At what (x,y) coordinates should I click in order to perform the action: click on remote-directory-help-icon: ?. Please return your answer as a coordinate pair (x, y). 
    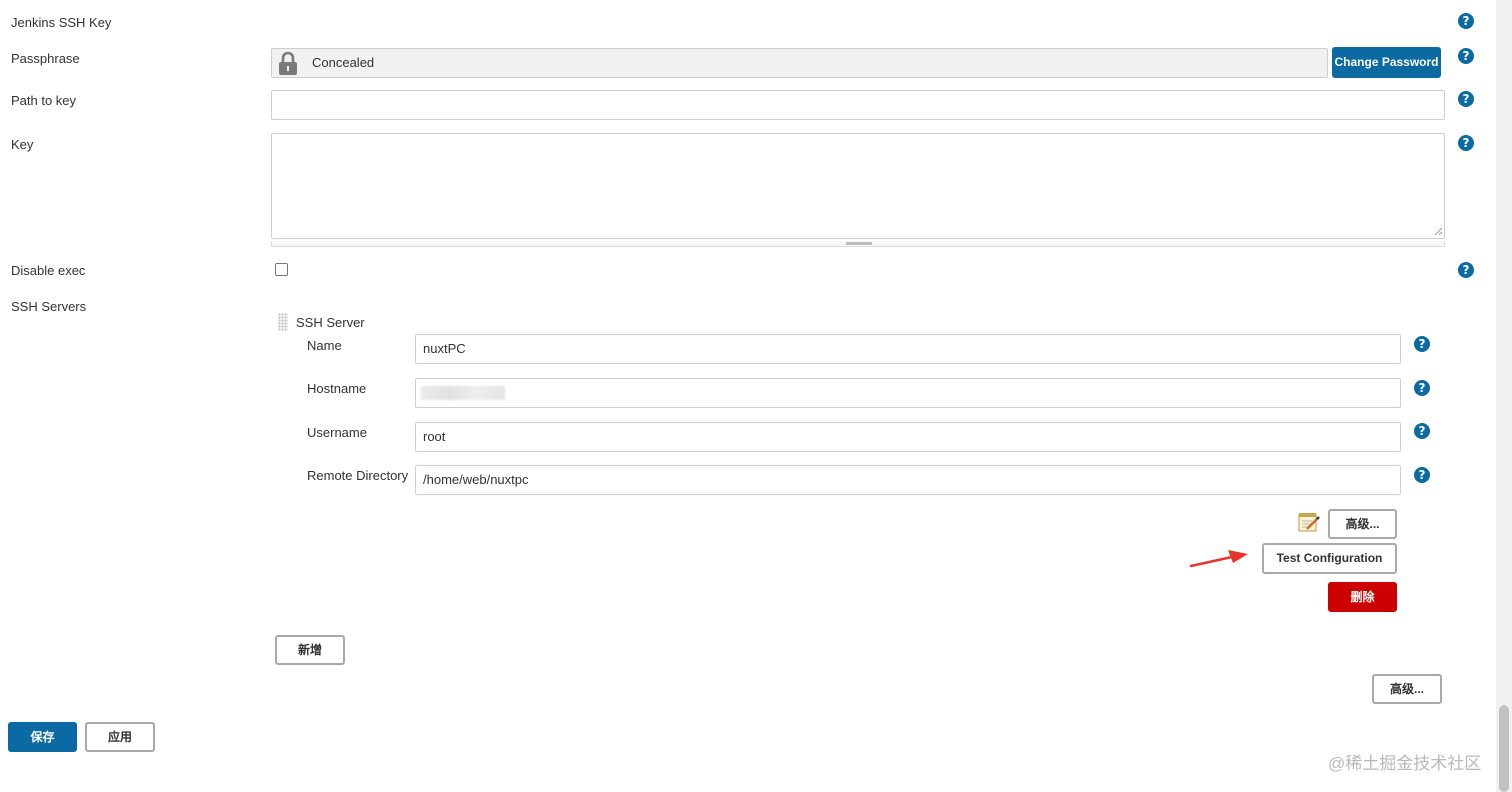
    Looking at the image, I should click on (1422, 475).